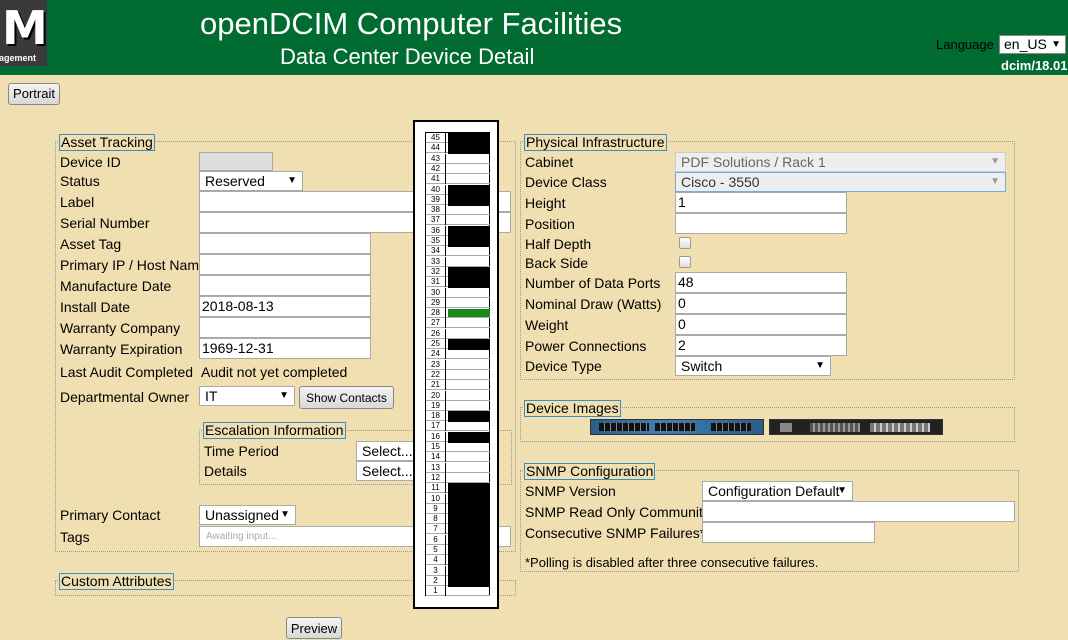 The width and height of the screenshot is (1068, 640). What do you see at coordinates (458, 520) in the screenshot?
I see `rack-unit: 8` at bounding box center [458, 520].